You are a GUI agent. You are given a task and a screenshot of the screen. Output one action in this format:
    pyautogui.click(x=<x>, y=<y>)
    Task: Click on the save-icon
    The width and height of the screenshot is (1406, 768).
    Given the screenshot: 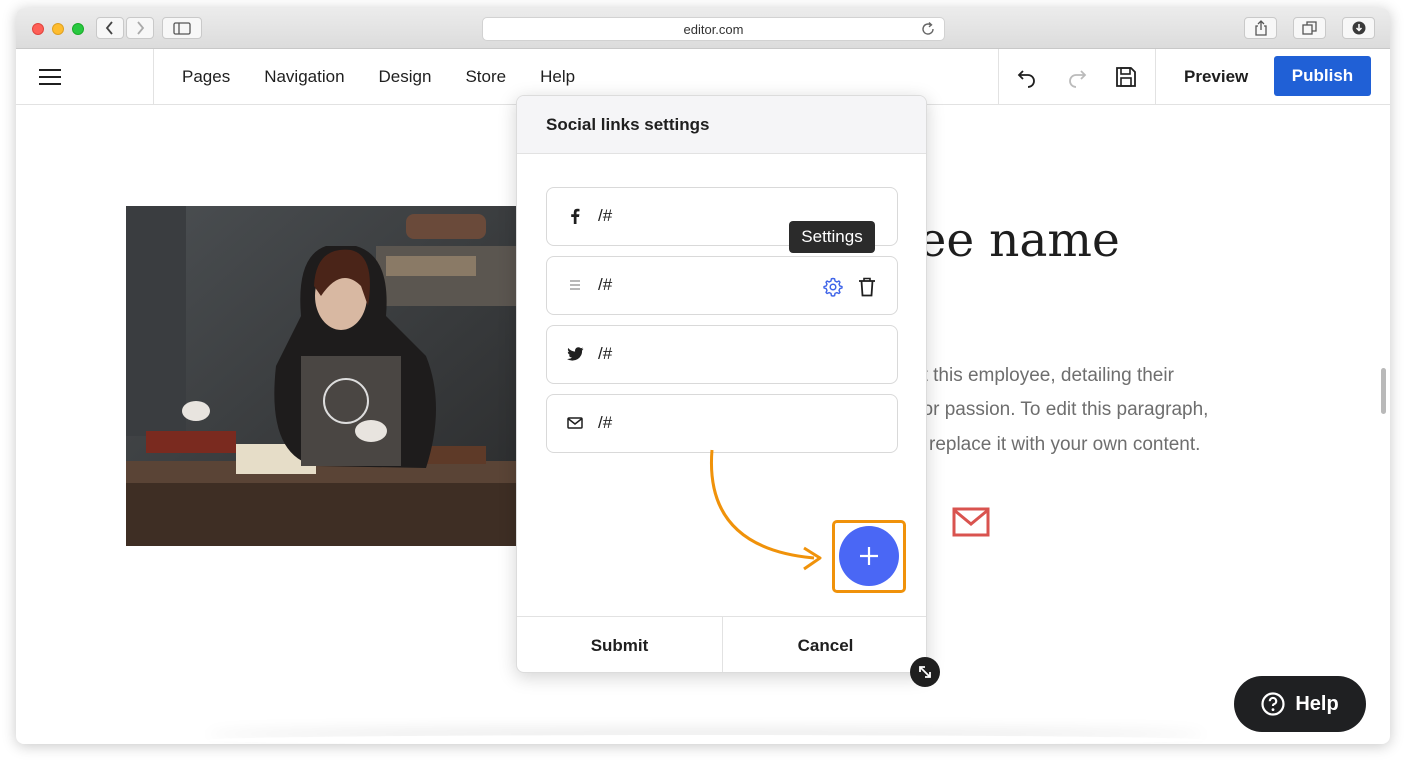 What is the action you would take?
    pyautogui.click(x=1126, y=77)
    